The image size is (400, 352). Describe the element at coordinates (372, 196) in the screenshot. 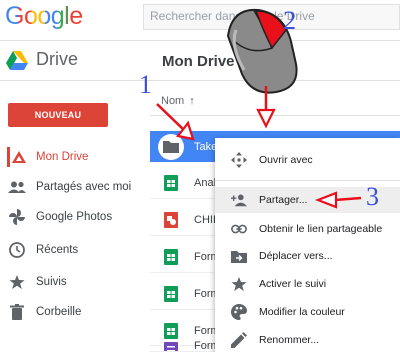

I see `step-number-3: 3` at that location.